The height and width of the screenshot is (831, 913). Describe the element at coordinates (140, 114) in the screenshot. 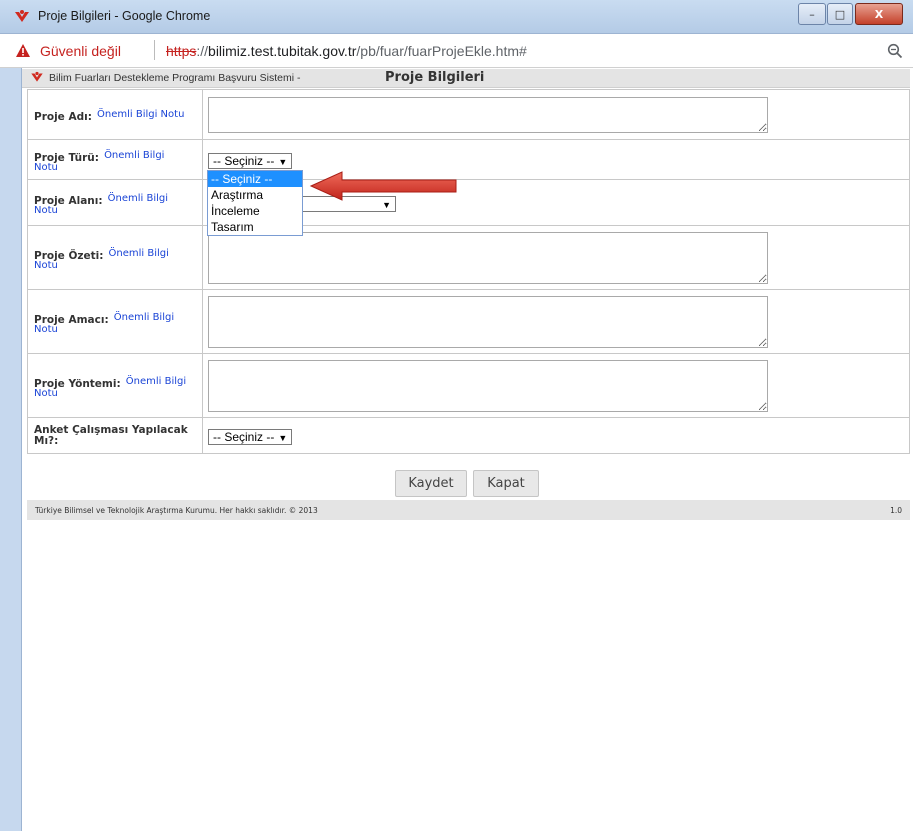

I see `onemli-bilgi-notu-link: Önemli Bilgi Notu` at that location.